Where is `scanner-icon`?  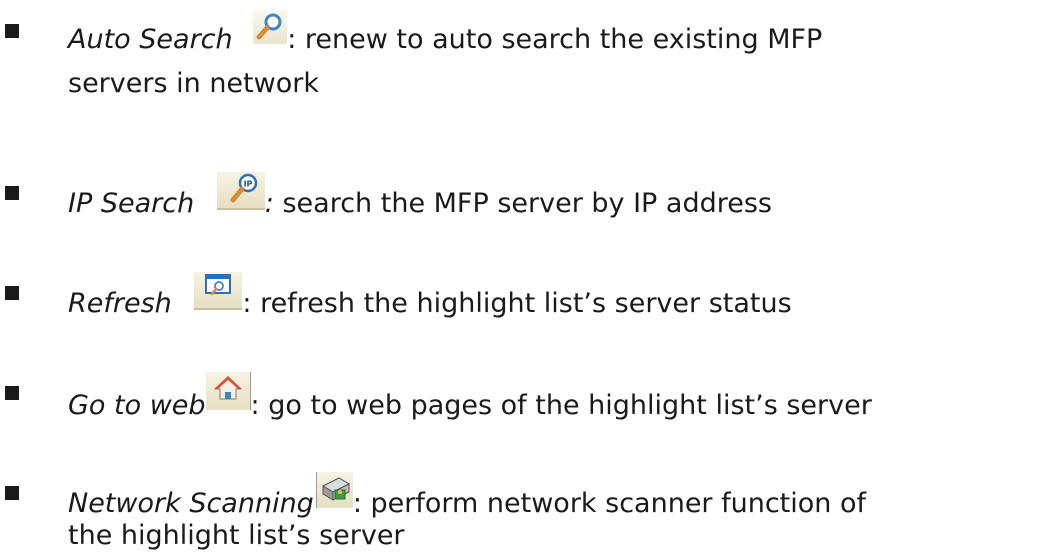 scanner-icon is located at coordinates (334, 490).